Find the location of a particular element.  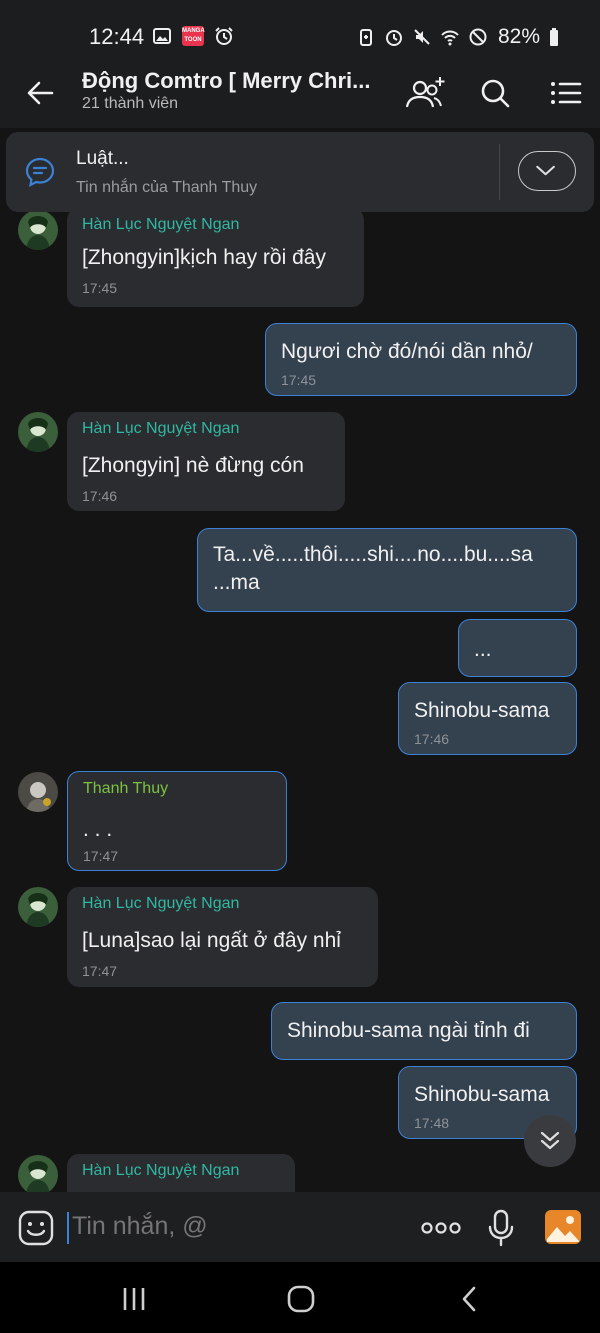

back-arrow-icon is located at coordinates (40, 93).